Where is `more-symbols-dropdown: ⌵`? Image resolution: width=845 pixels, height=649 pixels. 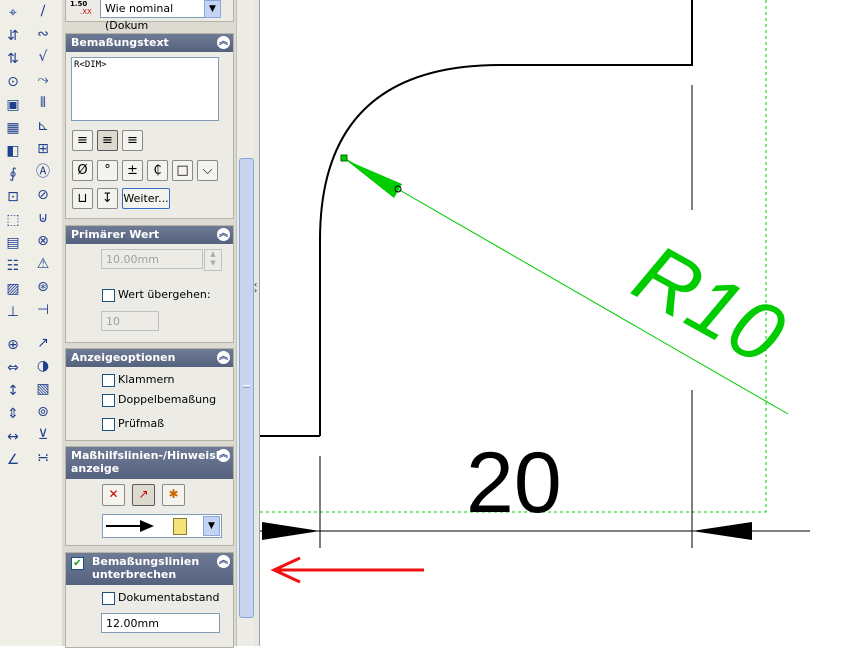 more-symbols-dropdown: ⌵ is located at coordinates (207, 170).